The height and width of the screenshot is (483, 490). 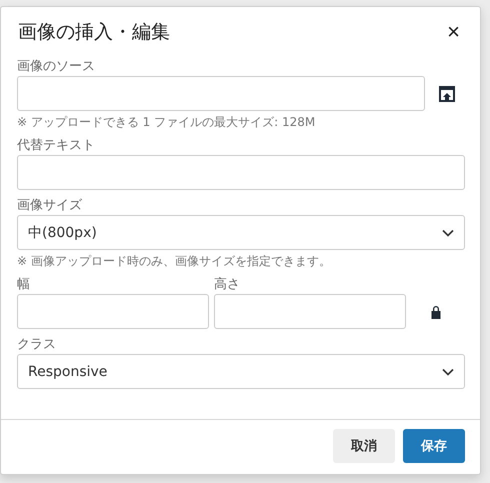 What do you see at coordinates (113, 311) in the screenshot?
I see `width-field` at bounding box center [113, 311].